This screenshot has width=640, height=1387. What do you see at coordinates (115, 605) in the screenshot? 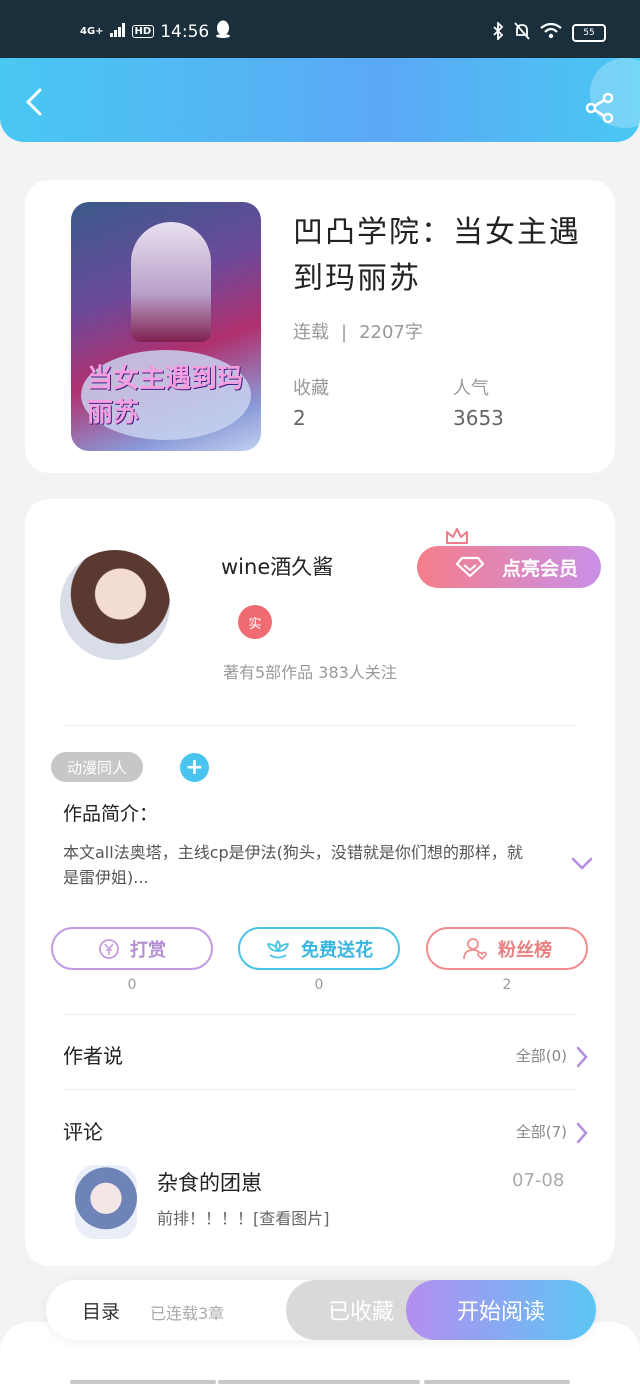
I see `author-avatar` at bounding box center [115, 605].